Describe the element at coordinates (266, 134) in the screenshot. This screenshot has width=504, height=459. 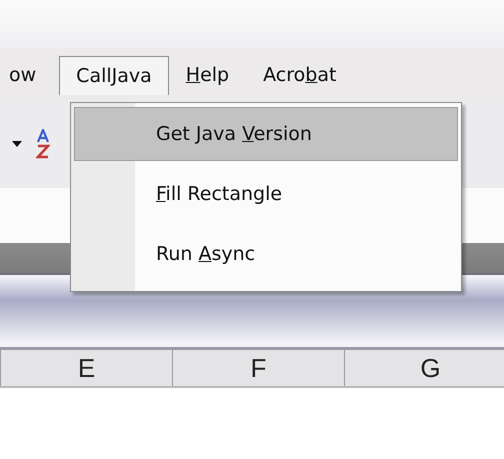
I see `menu-option: Get Java Version` at that location.